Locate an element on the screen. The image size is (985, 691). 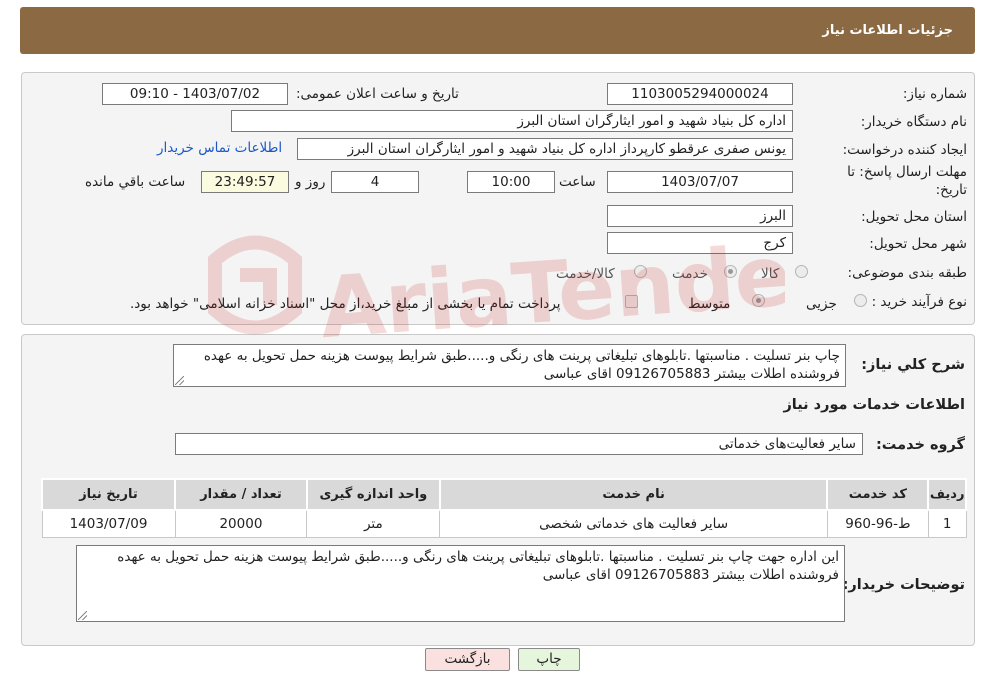
city-field: کرج is located at coordinates (700, 243).